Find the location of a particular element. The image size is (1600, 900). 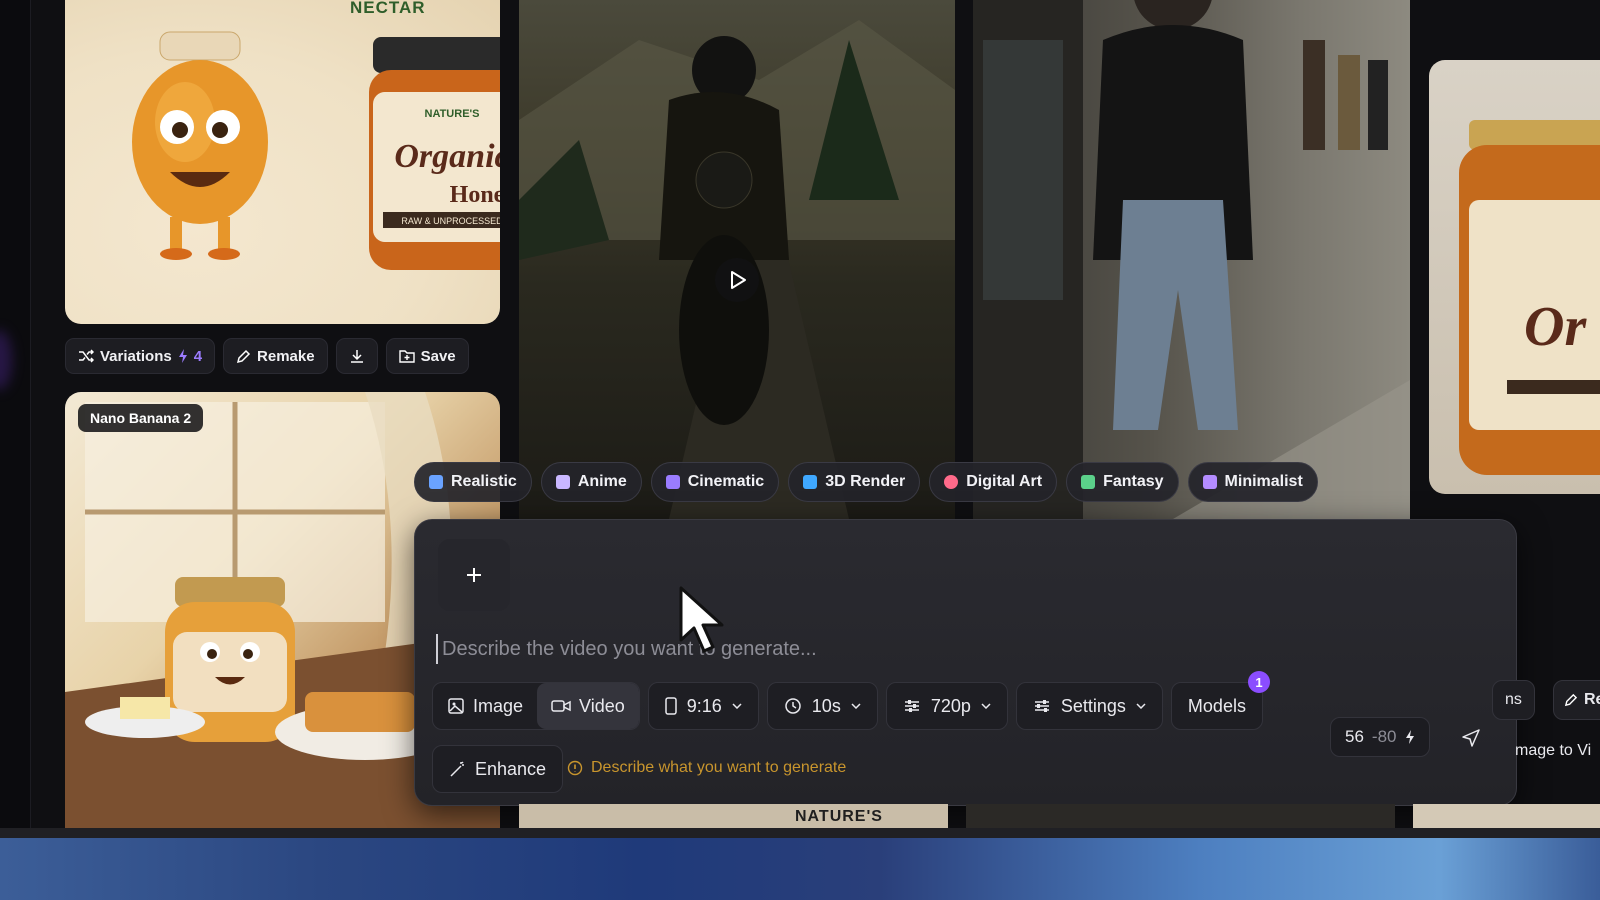

settings-select: Settings is located at coordinates (1089, 706).